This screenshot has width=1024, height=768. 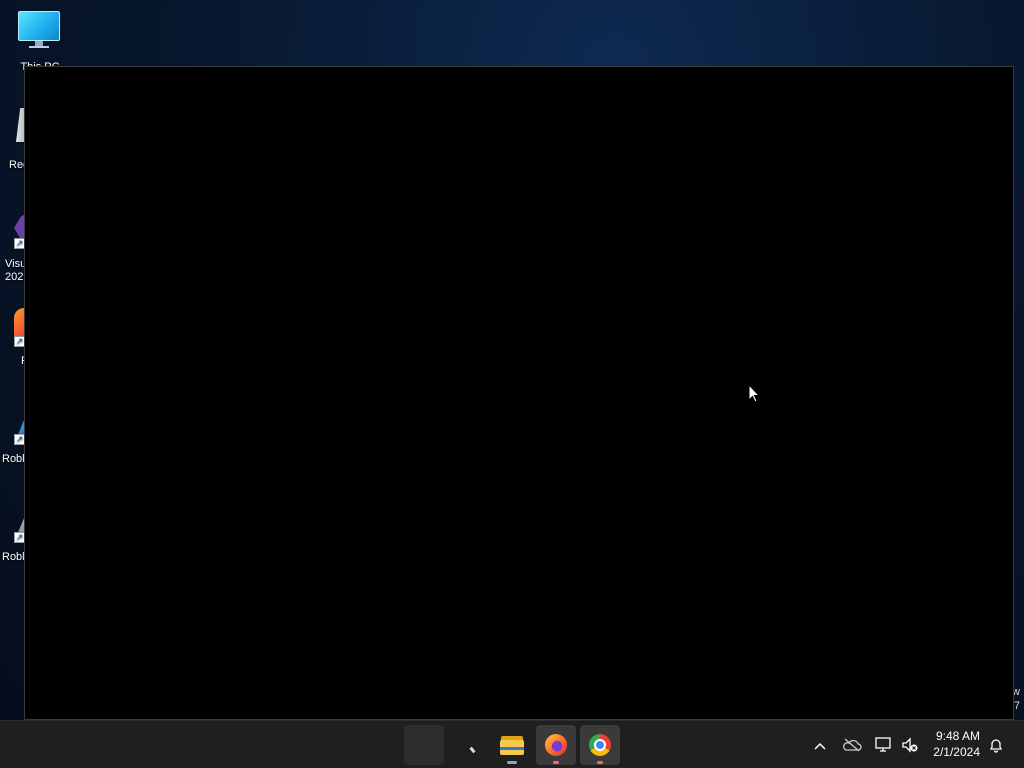 I want to click on pen-icon, so click(x=472, y=750).